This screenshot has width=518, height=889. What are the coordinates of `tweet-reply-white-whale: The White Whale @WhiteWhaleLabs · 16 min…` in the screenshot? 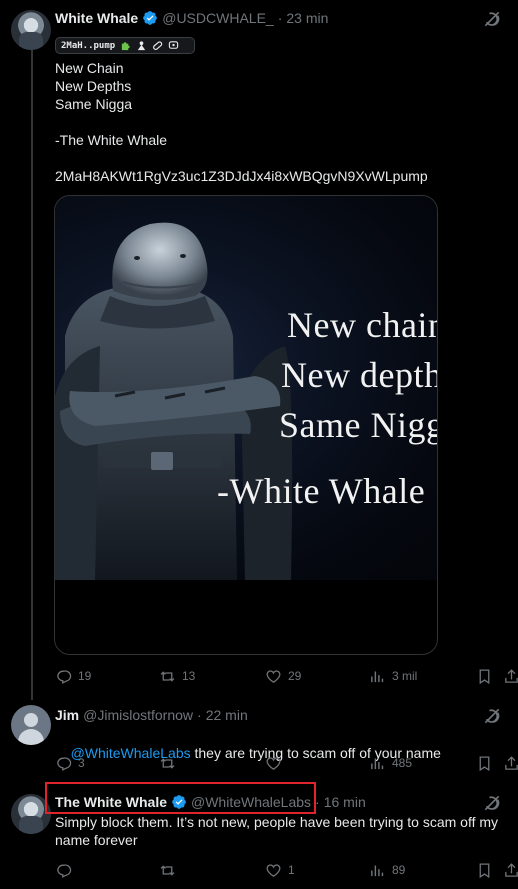 It's located at (259, 835).